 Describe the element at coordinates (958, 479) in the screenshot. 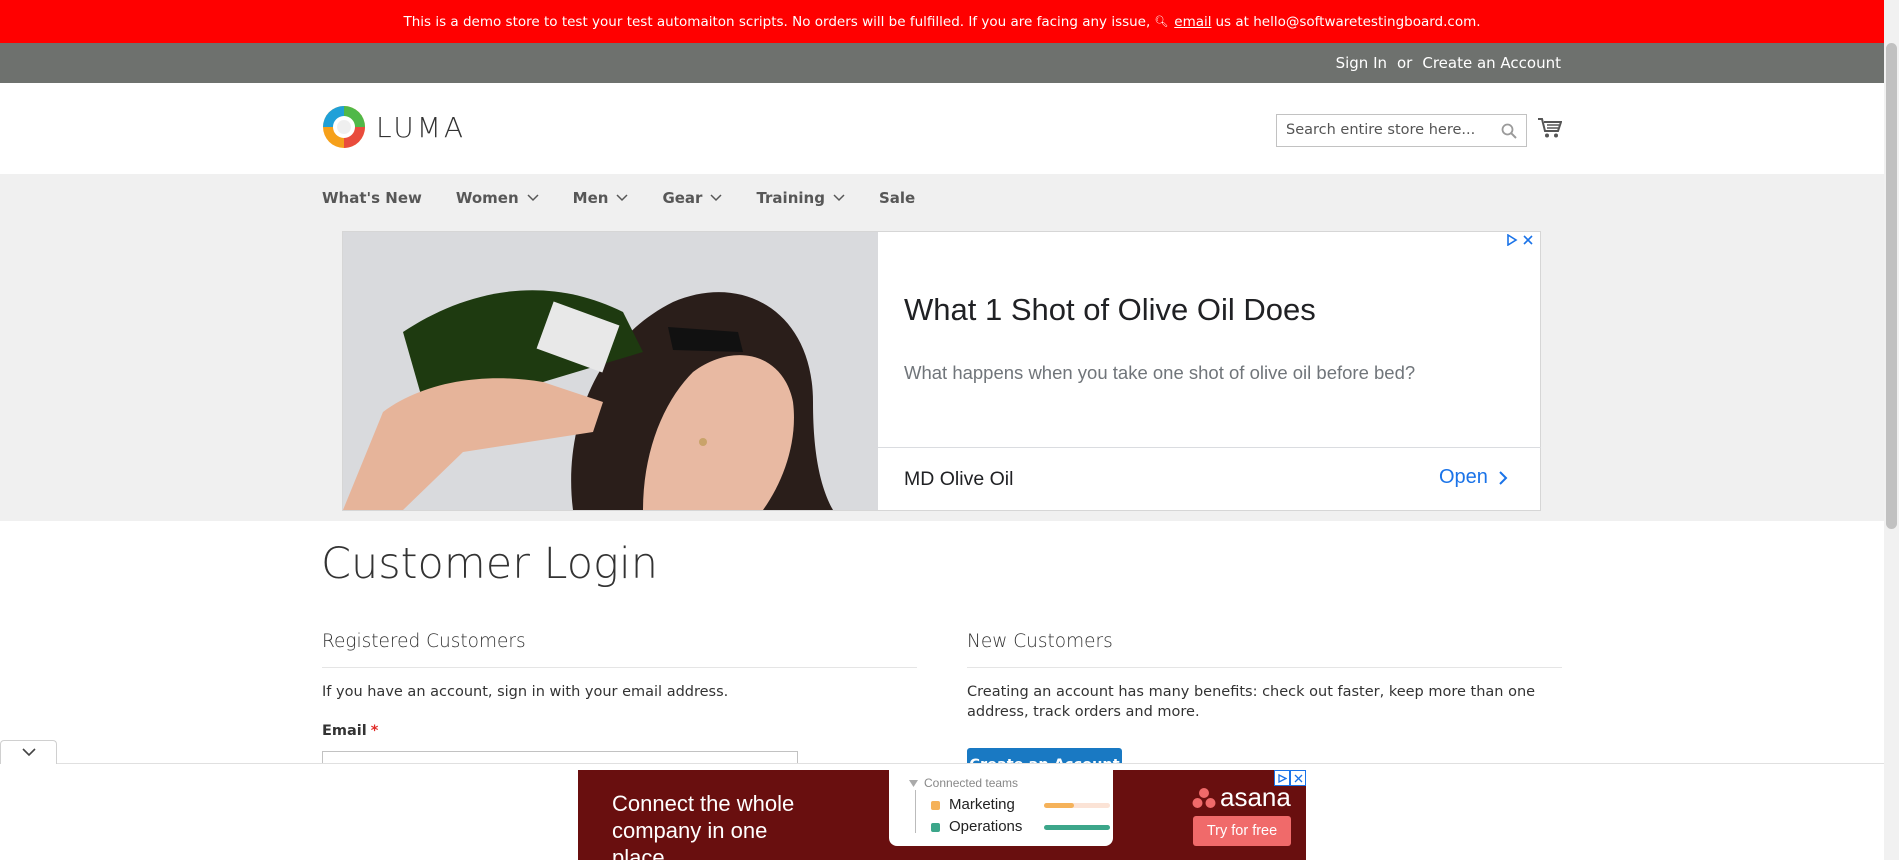

I see `ad-advertiser: MD Olive Oil` at that location.